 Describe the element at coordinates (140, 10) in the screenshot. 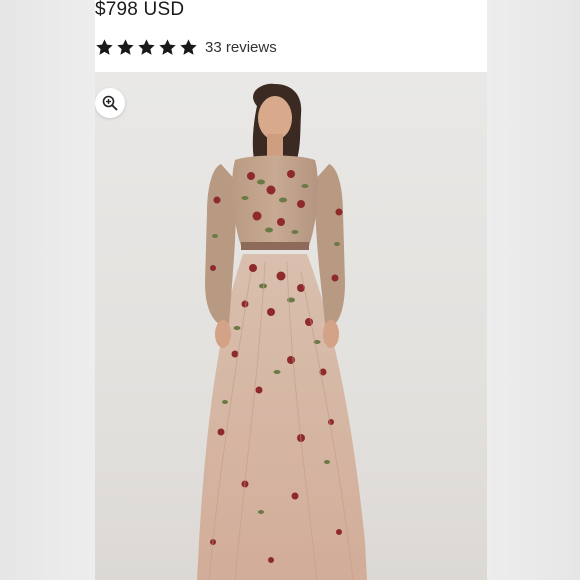

I see `product-price: $798 USD` at that location.